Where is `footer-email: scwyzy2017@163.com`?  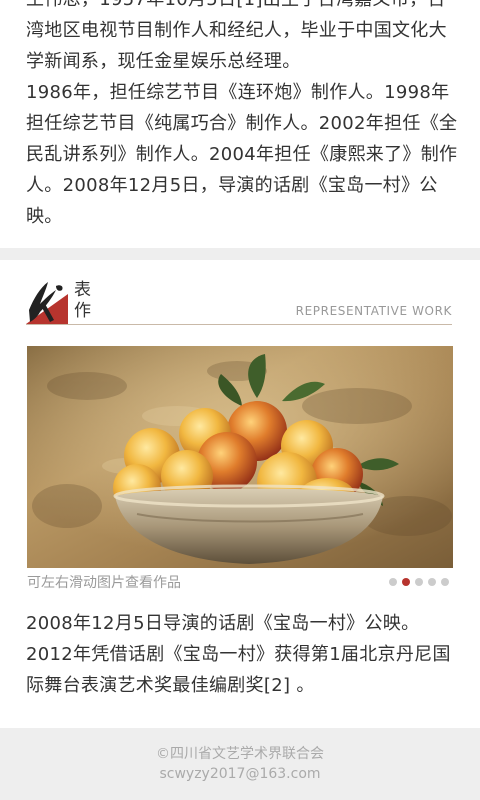
footer-email: scwyzy2017@163.com is located at coordinates (240, 774).